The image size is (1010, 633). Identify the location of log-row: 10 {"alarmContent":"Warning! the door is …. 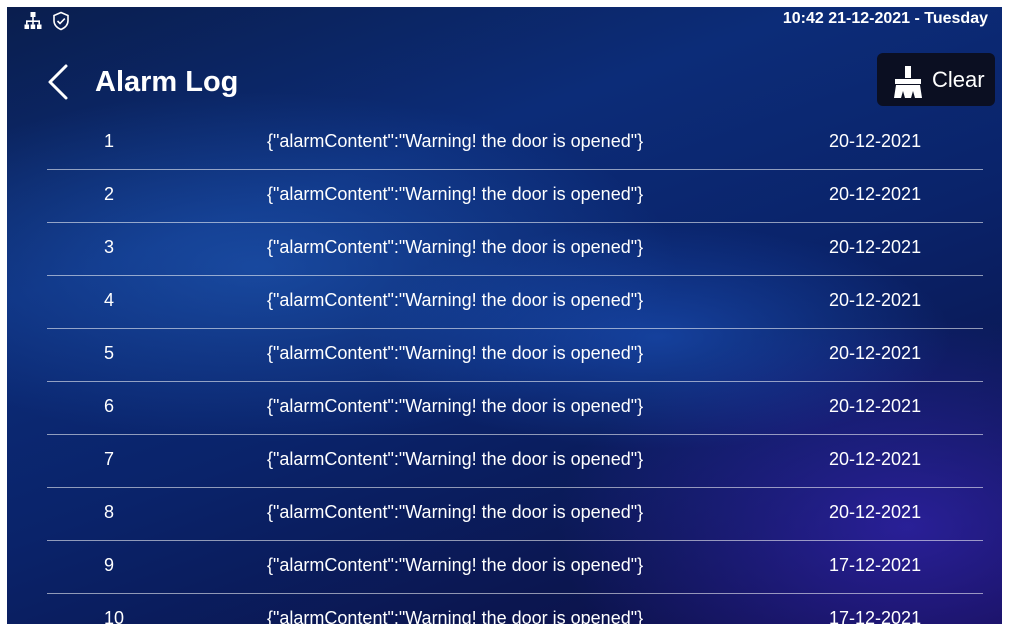
(515, 609).